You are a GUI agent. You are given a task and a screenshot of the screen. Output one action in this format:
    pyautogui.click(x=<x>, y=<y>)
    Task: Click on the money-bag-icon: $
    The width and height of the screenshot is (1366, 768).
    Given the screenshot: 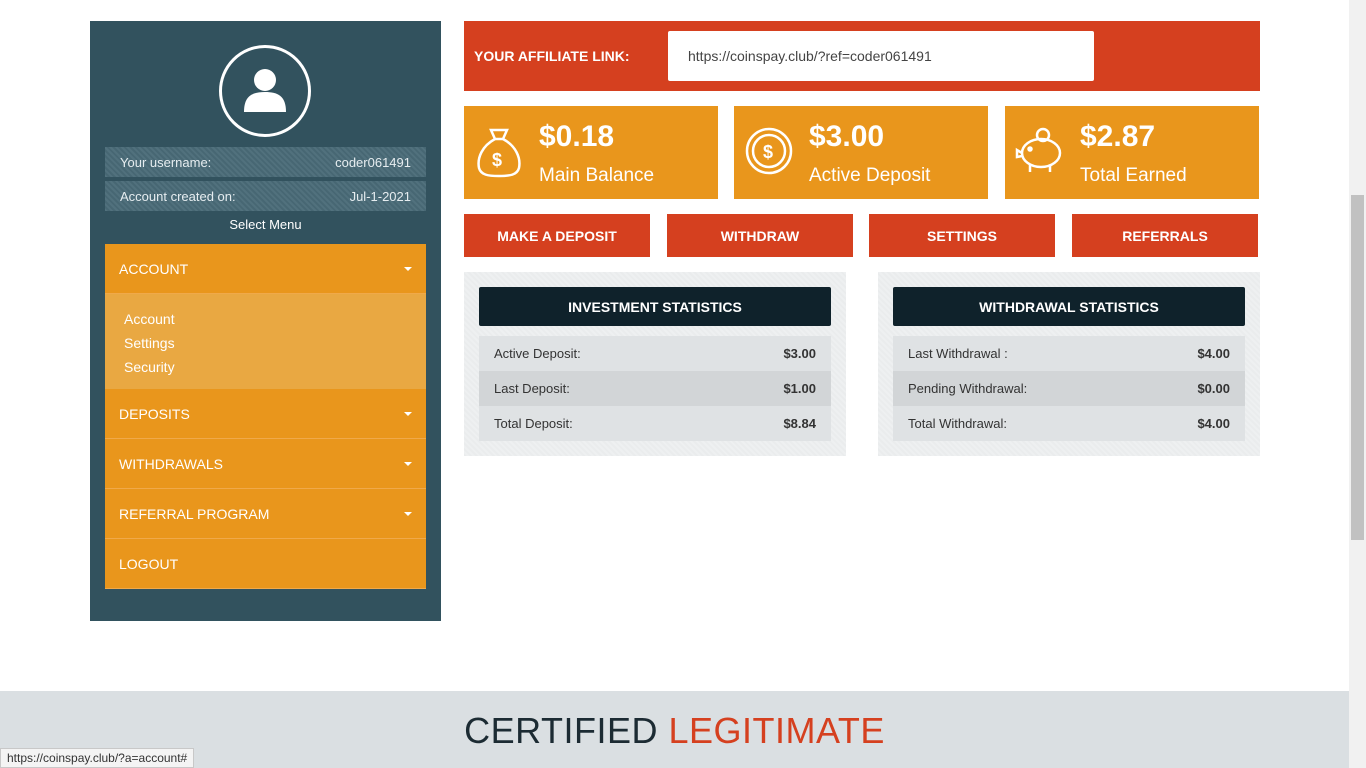 What is the action you would take?
    pyautogui.click(x=499, y=154)
    